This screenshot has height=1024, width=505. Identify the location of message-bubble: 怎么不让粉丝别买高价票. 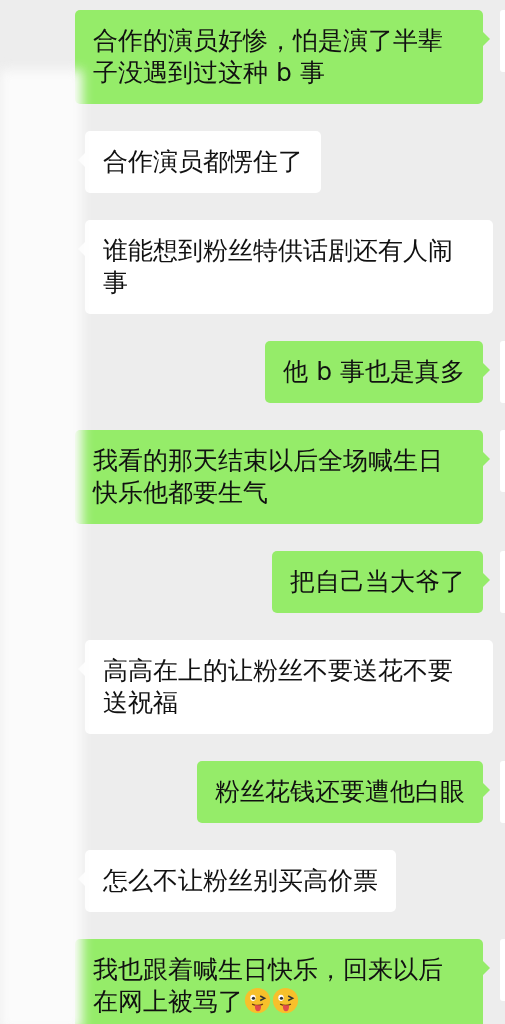
(240, 881).